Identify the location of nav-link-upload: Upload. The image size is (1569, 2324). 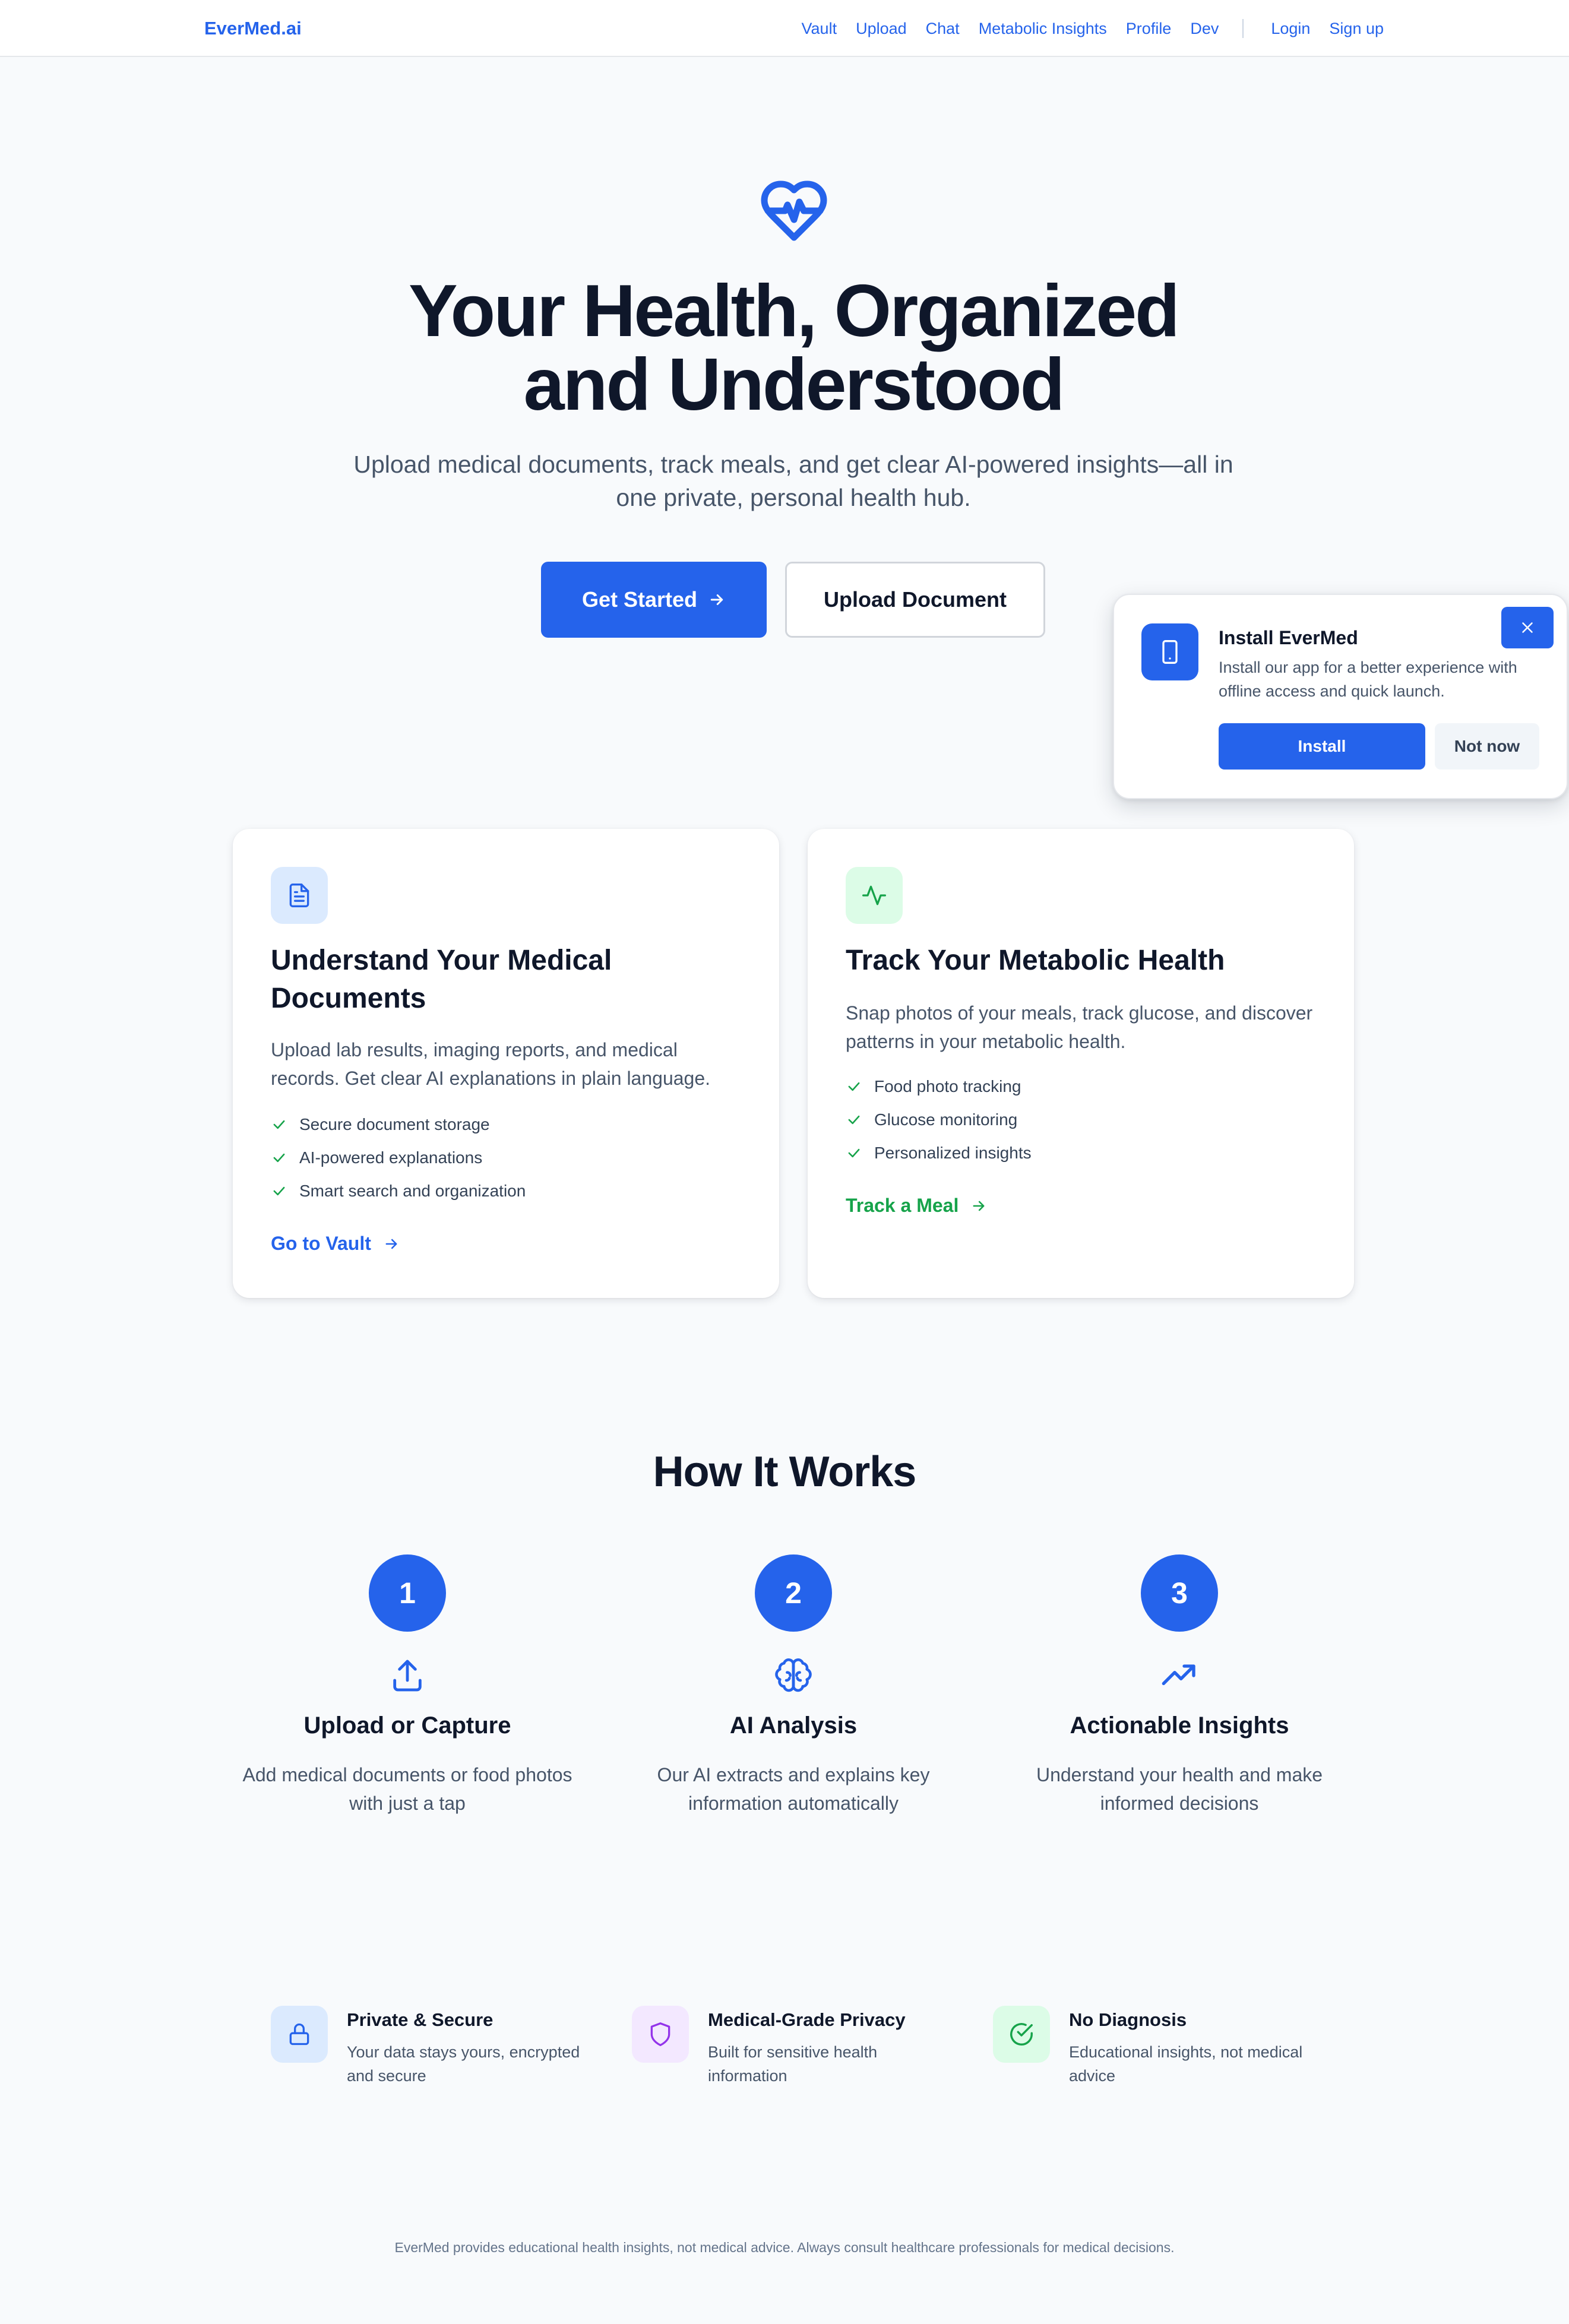
(881, 29).